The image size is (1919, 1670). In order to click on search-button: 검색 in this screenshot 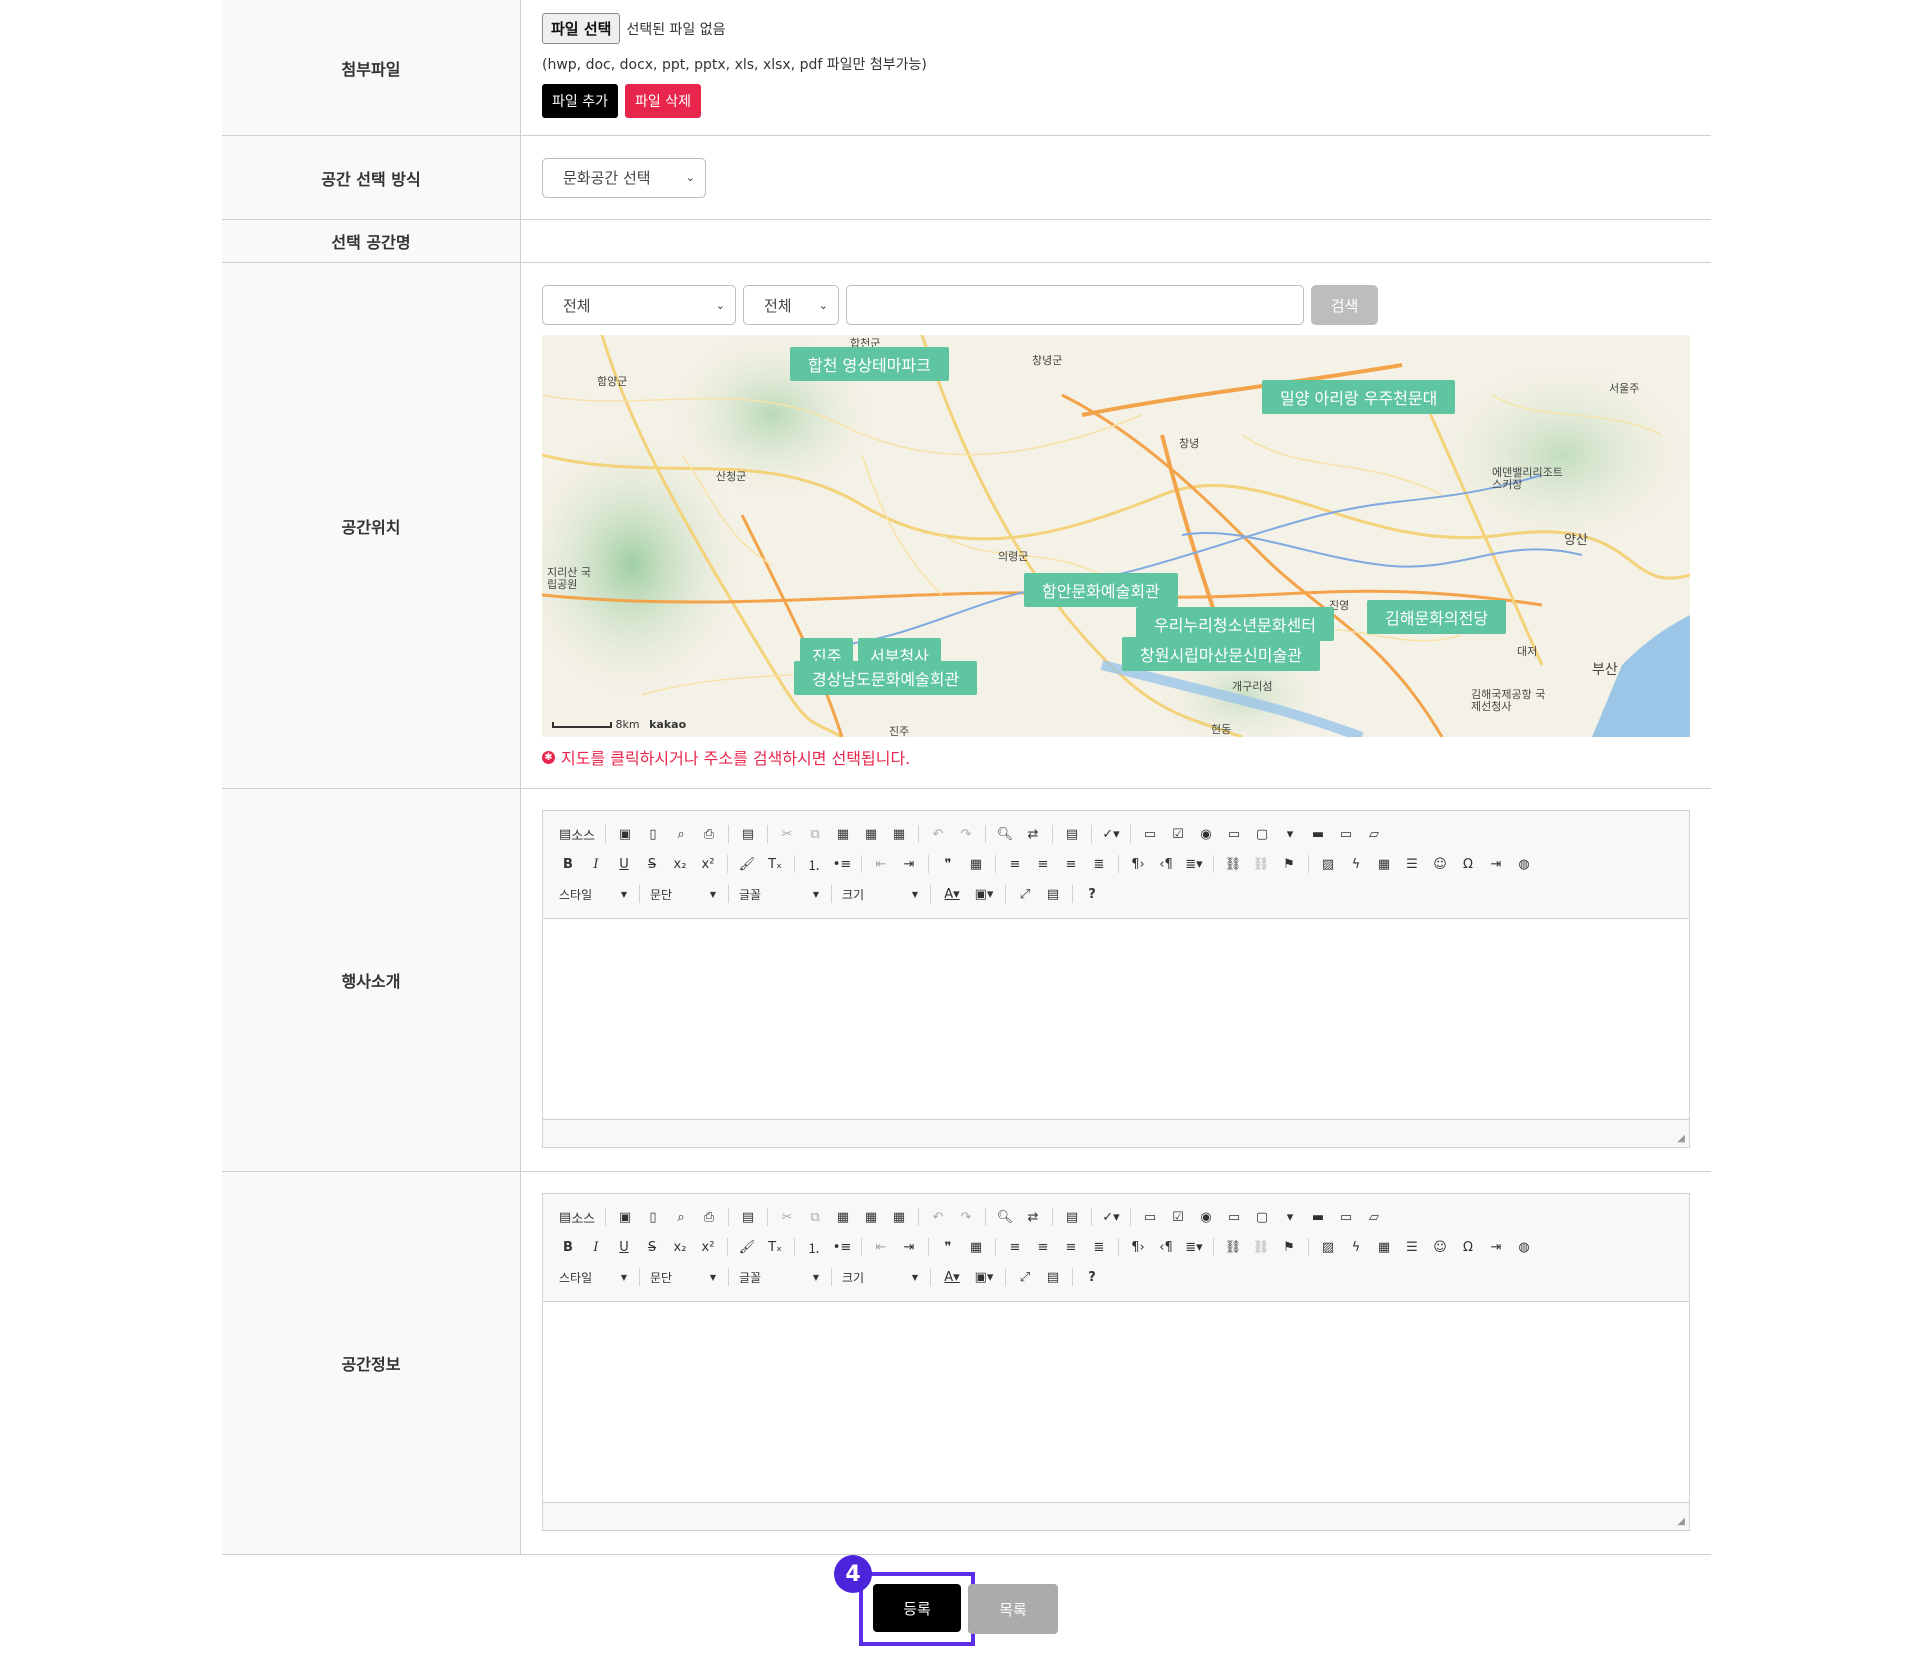, I will do `click(1344, 305)`.